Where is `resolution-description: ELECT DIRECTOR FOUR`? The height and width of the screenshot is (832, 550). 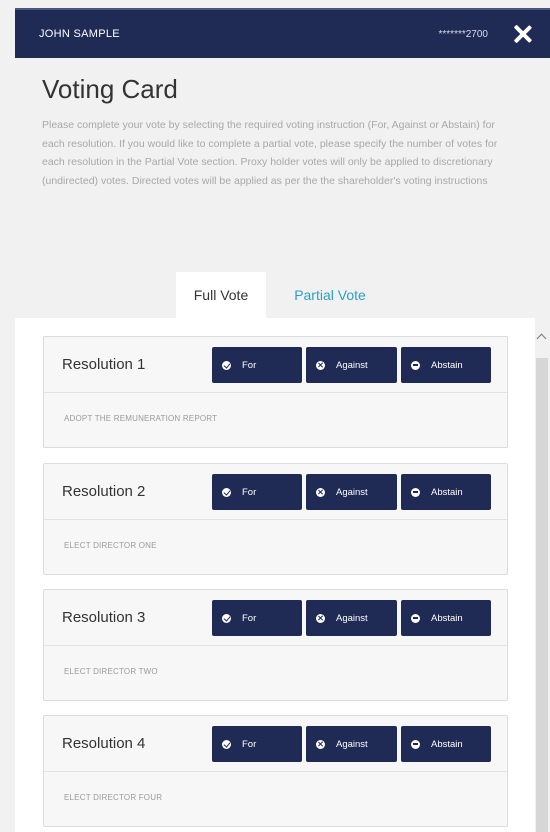
resolution-description: ELECT DIRECTOR FOUR is located at coordinates (113, 797).